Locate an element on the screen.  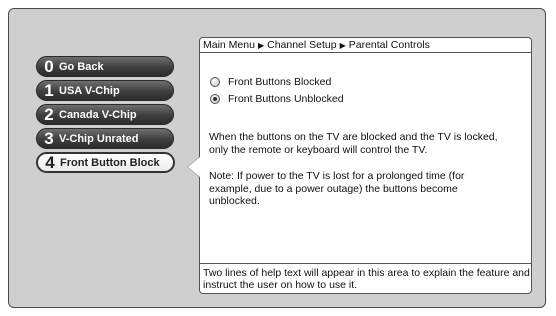
go-back-button: 0 Go Back is located at coordinates (105, 66).